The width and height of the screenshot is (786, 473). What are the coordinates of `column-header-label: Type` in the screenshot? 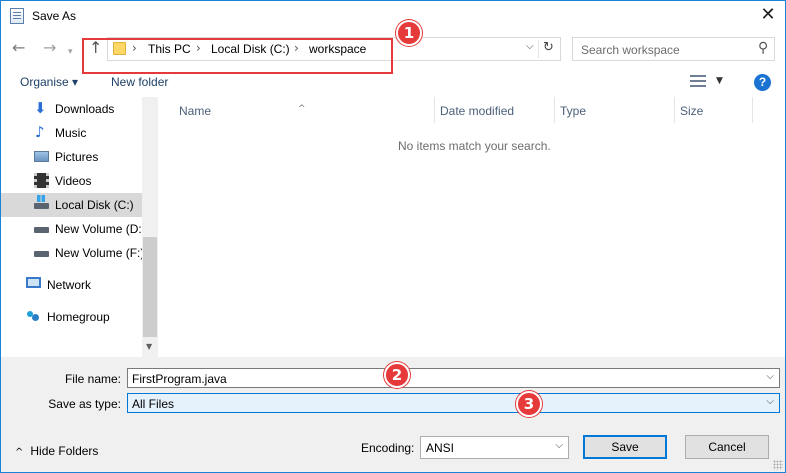 It's located at (573, 111).